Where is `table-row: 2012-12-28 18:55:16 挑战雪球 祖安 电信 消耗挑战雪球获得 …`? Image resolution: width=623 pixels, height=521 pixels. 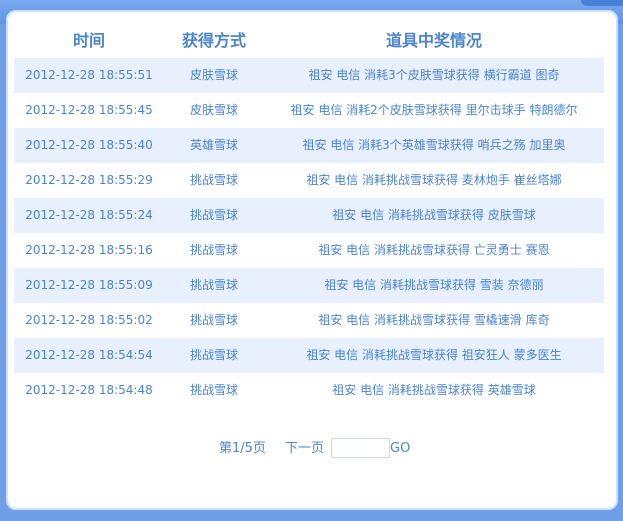 table-row: 2012-12-28 18:55:16 挑战雪球 祖安 电信 消耗挑战雪球获得 … is located at coordinates (309, 250).